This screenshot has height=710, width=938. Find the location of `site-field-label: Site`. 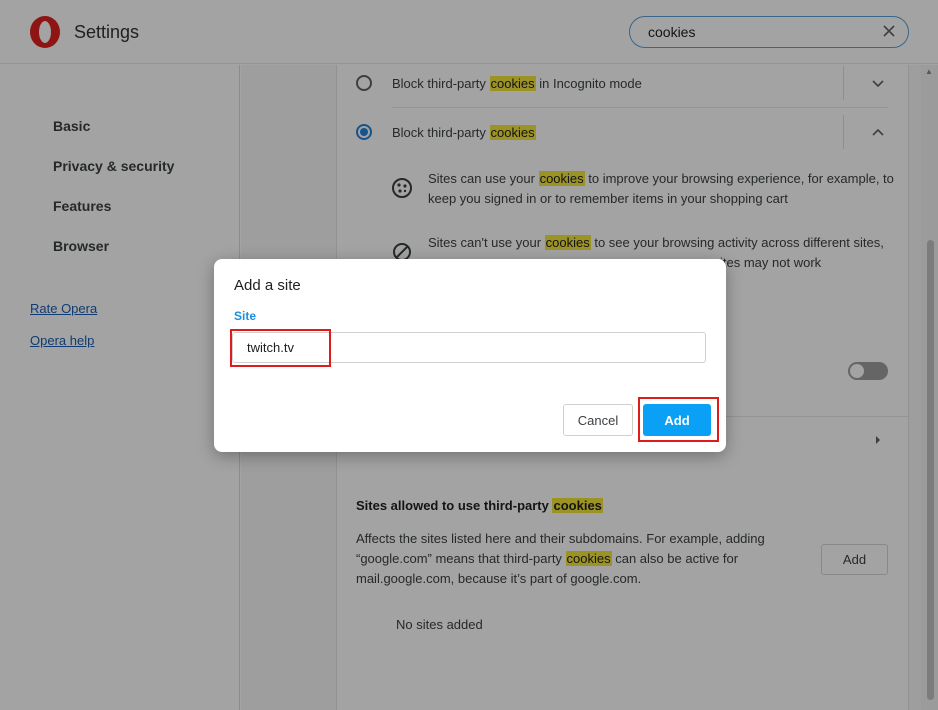

site-field-label: Site is located at coordinates (245, 316).